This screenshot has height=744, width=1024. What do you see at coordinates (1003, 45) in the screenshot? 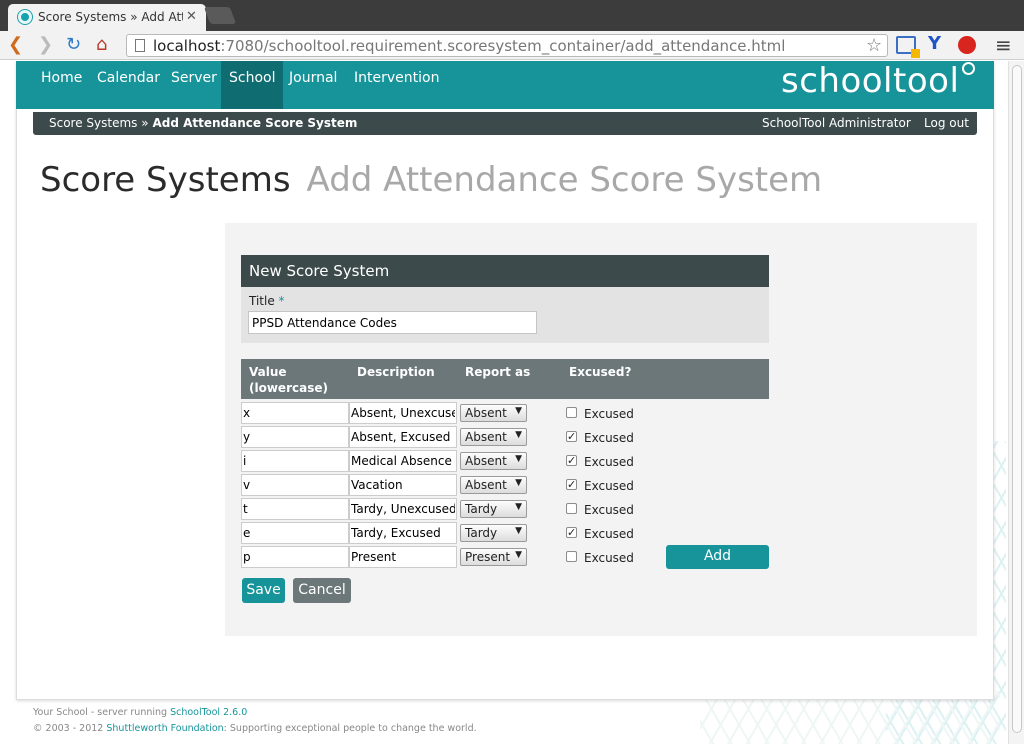
I see `browser-menu-icon: ≡` at bounding box center [1003, 45].